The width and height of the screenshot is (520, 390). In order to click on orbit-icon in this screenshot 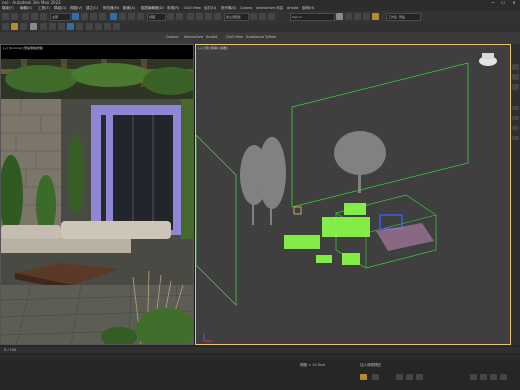, I will do `click(493, 377)`.